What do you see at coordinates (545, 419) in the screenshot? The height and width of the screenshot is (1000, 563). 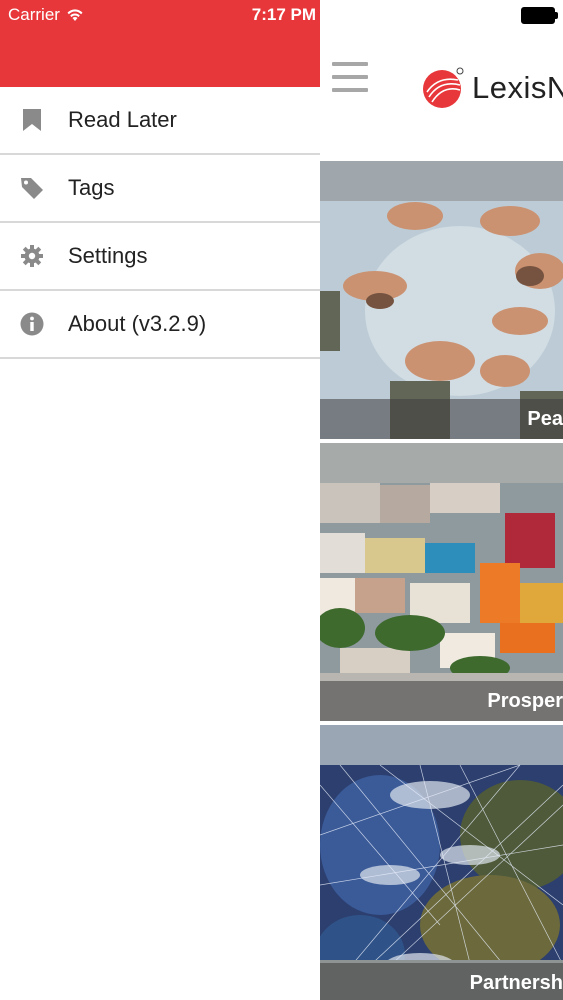 I see `card-title: Pea` at bounding box center [545, 419].